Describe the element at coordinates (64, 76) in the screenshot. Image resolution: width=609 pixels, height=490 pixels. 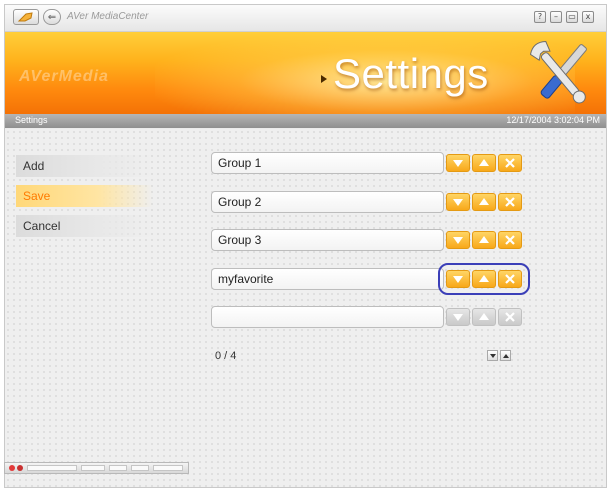
I see `brand-logo: AVerMedia` at that location.